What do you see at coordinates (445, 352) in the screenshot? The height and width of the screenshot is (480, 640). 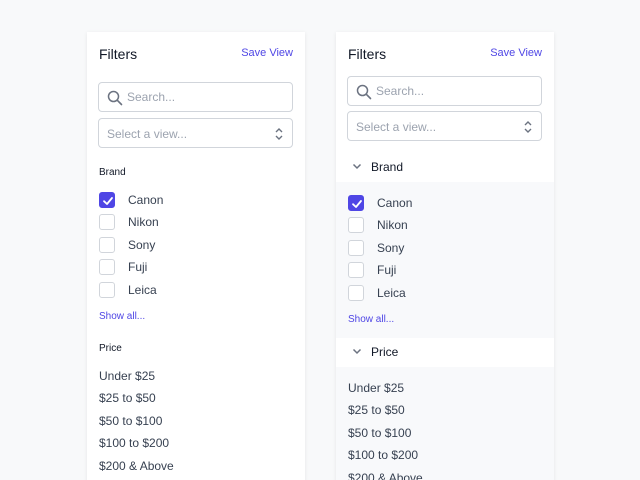 I see `price-accordion-header: Price` at bounding box center [445, 352].